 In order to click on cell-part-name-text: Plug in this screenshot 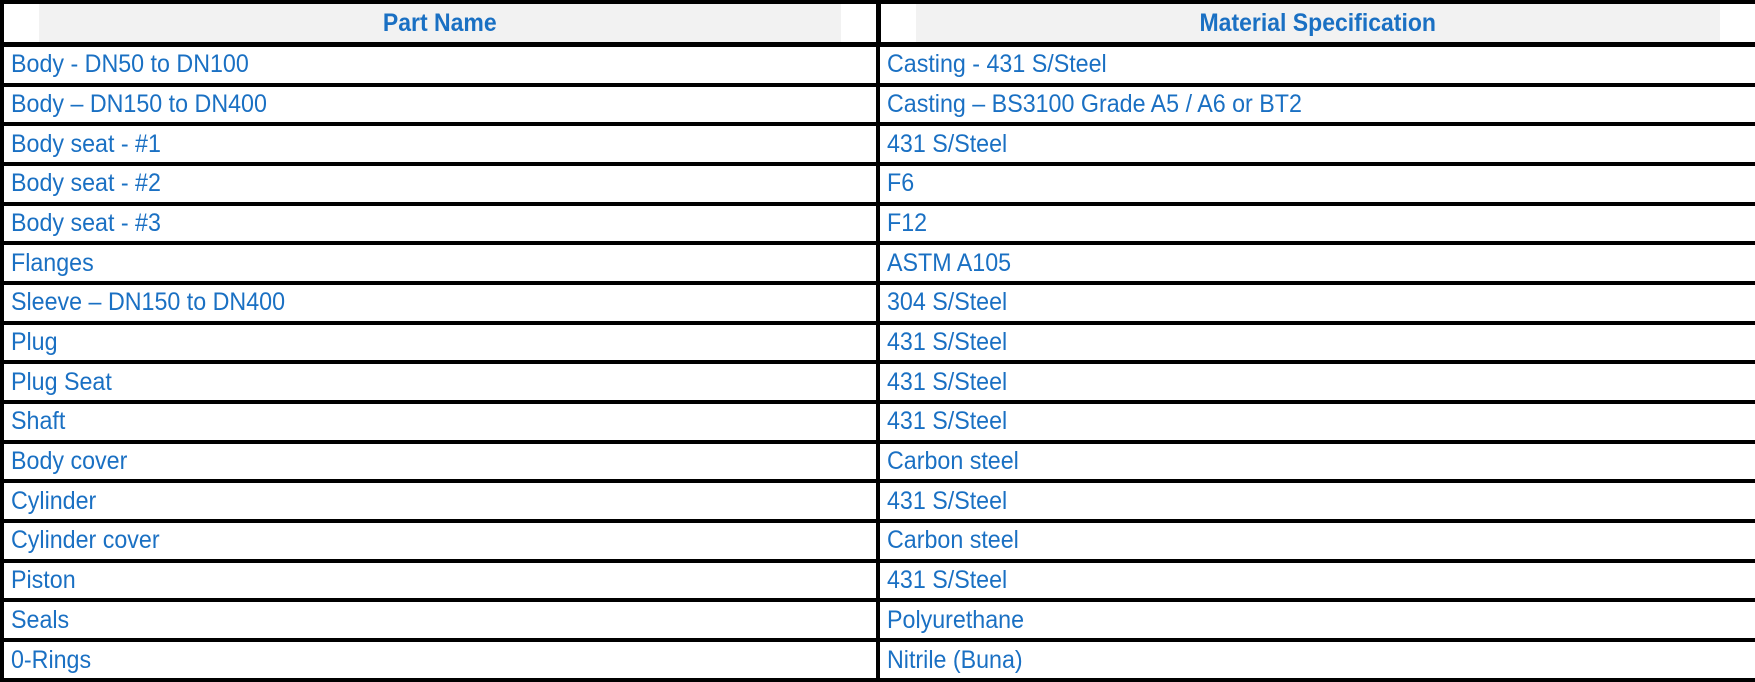, I will do `click(34, 342)`.